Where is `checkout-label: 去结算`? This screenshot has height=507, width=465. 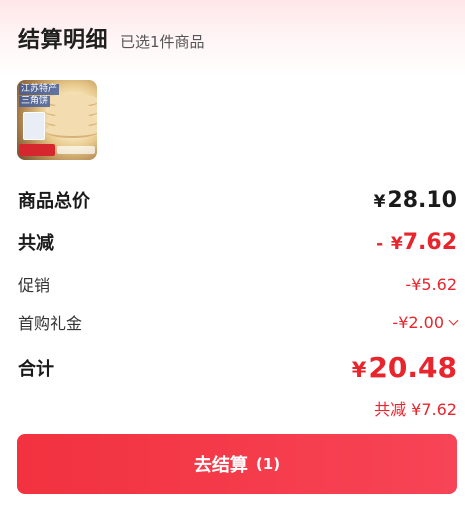
checkout-label: 去结算 is located at coordinates (220, 465).